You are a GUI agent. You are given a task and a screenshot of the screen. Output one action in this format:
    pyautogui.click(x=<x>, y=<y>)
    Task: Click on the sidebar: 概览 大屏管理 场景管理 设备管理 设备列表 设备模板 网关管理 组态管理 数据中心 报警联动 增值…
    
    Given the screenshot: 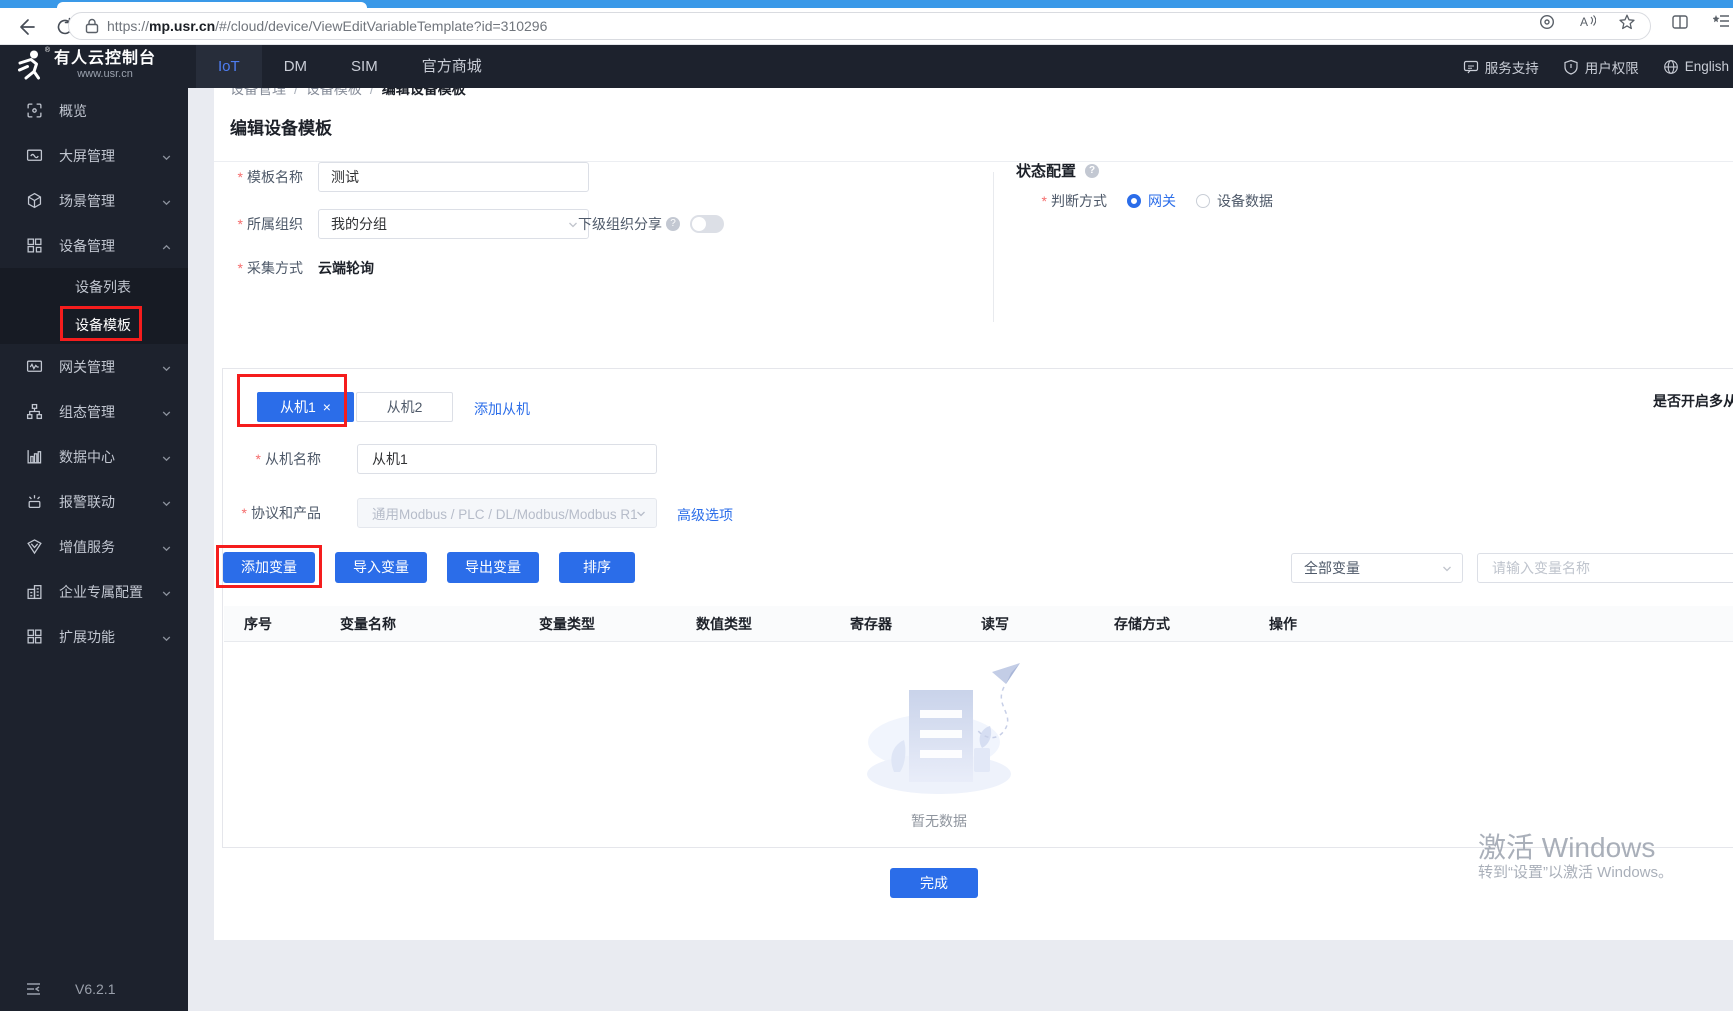 What is the action you would take?
    pyautogui.click(x=94, y=549)
    